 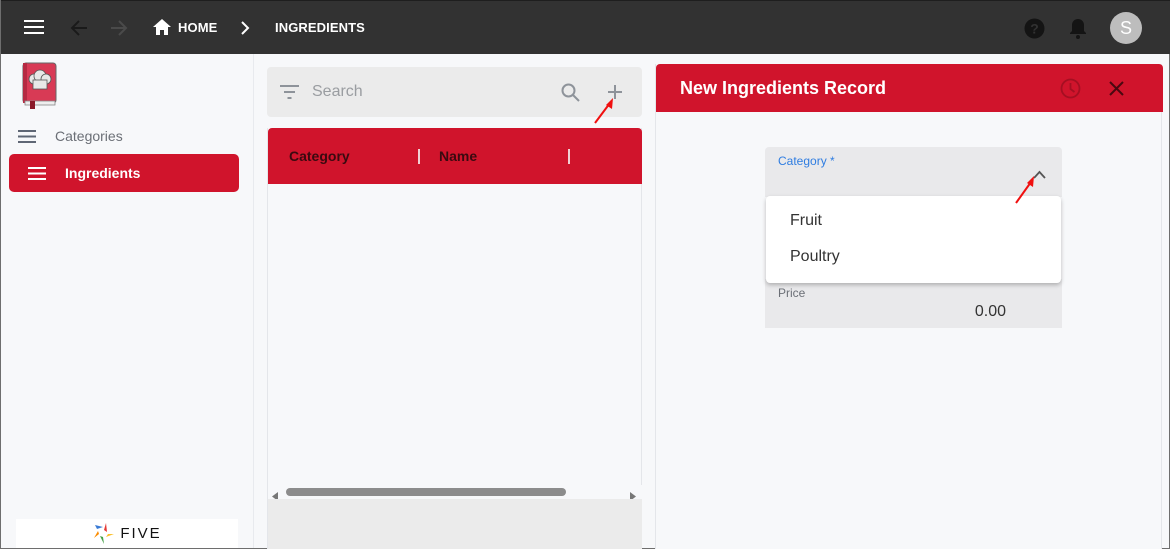 What do you see at coordinates (990, 312) in the screenshot?
I see `price-value: 0.00` at bounding box center [990, 312].